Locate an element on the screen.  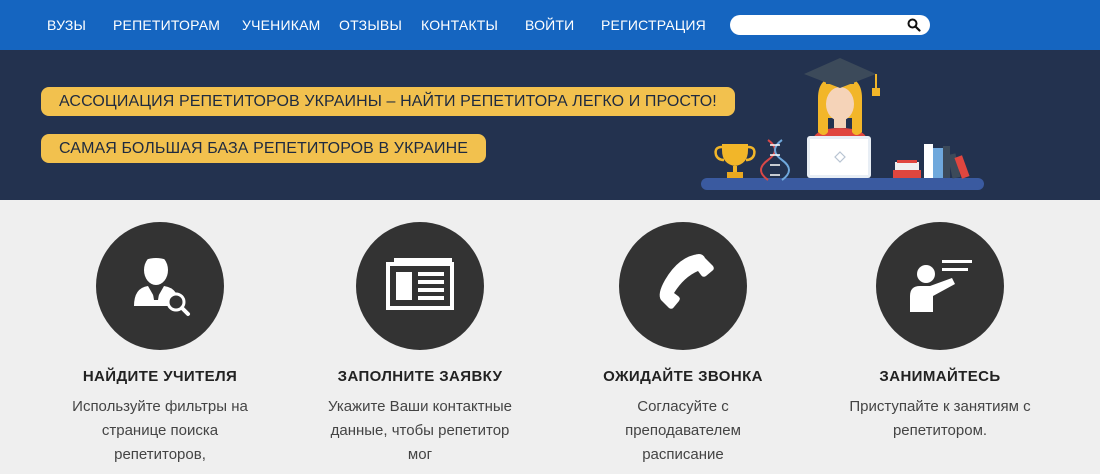
search-box is located at coordinates (830, 25).